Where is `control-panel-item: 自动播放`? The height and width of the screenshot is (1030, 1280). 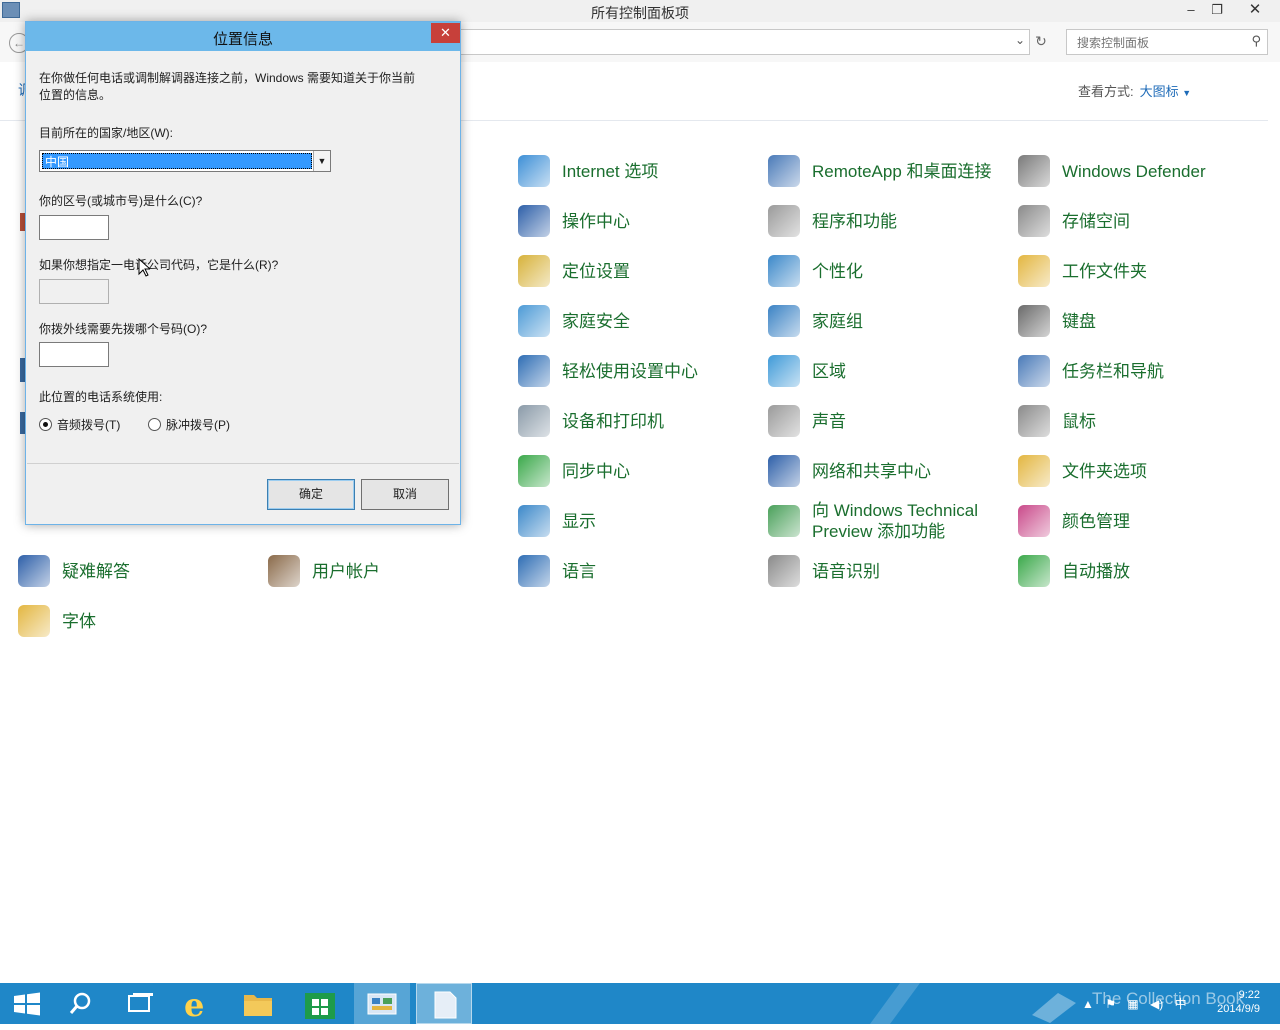 control-panel-item: 自动播放 is located at coordinates (1074, 571).